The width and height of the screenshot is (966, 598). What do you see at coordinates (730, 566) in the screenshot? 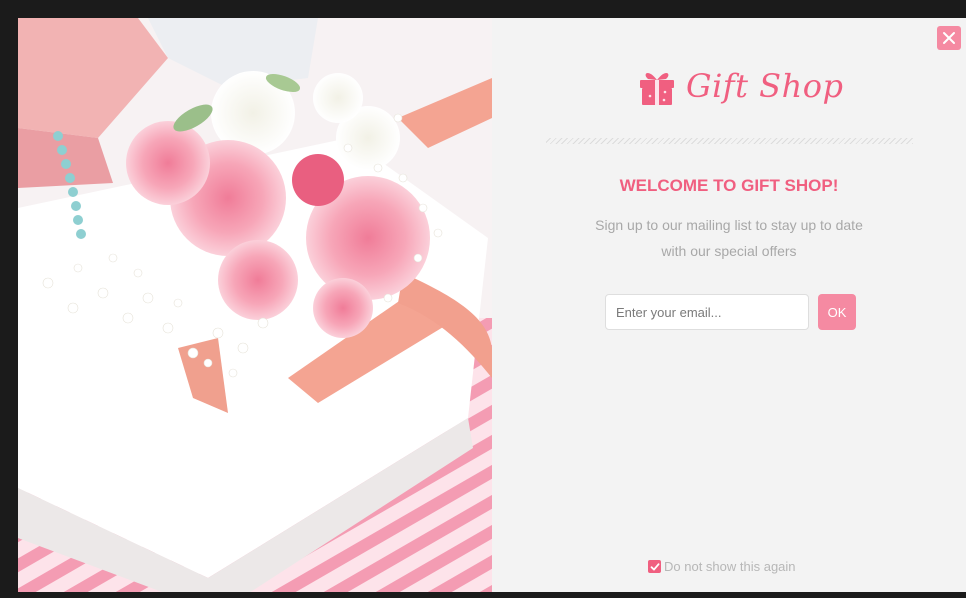
I see `do-not-show-label: Do not show this again` at bounding box center [730, 566].